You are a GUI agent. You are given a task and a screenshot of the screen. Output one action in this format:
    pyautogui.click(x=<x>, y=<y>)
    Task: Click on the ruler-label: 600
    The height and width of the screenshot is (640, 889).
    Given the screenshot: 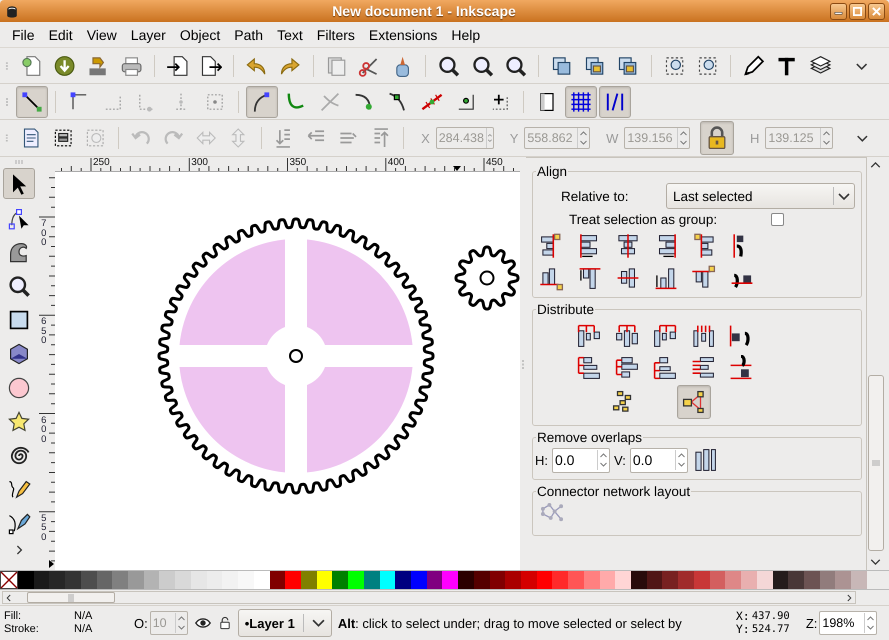 What is the action you would take?
    pyautogui.click(x=44, y=430)
    